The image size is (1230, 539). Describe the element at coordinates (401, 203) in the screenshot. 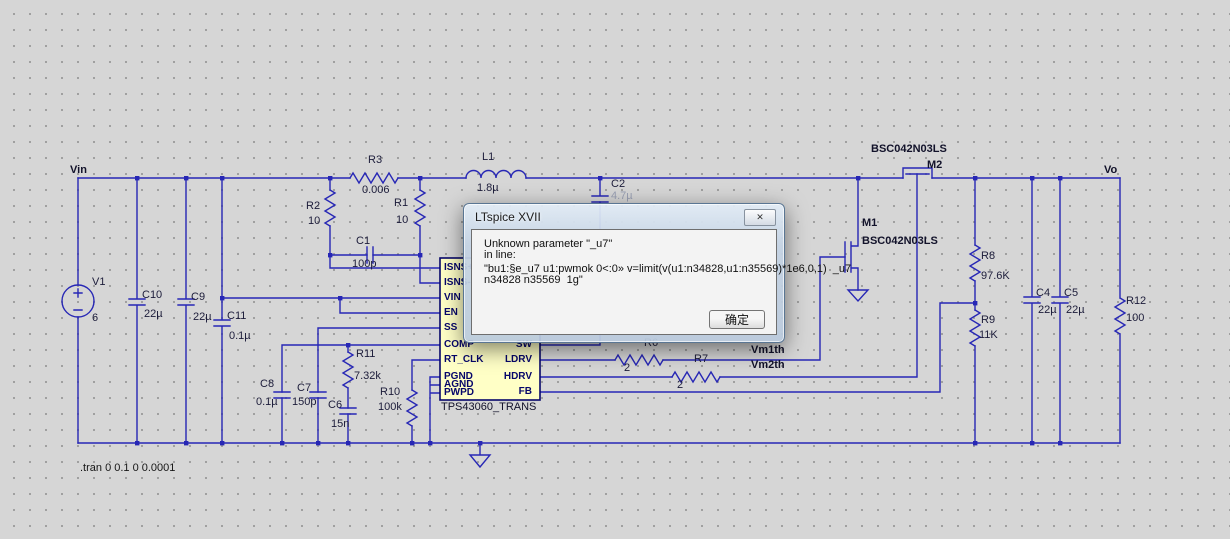

I see `component-name-r1: R1` at that location.